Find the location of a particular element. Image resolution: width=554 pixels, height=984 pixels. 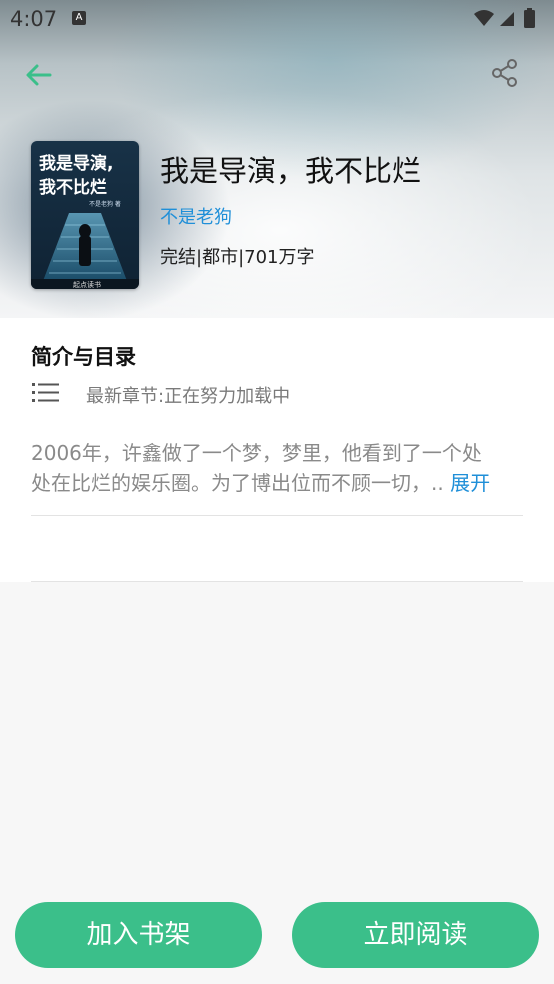

signal-battery-icons is located at coordinates (504, 18).